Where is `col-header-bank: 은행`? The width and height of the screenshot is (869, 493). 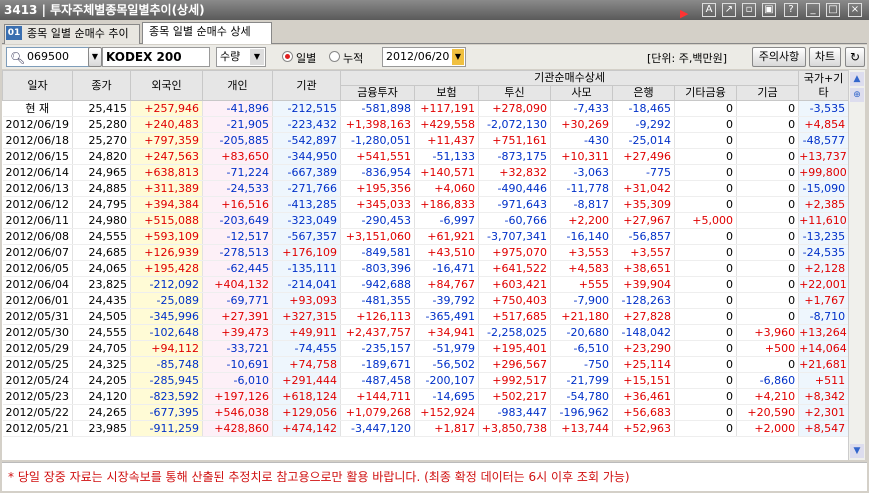 col-header-bank: 은행 is located at coordinates (643, 93).